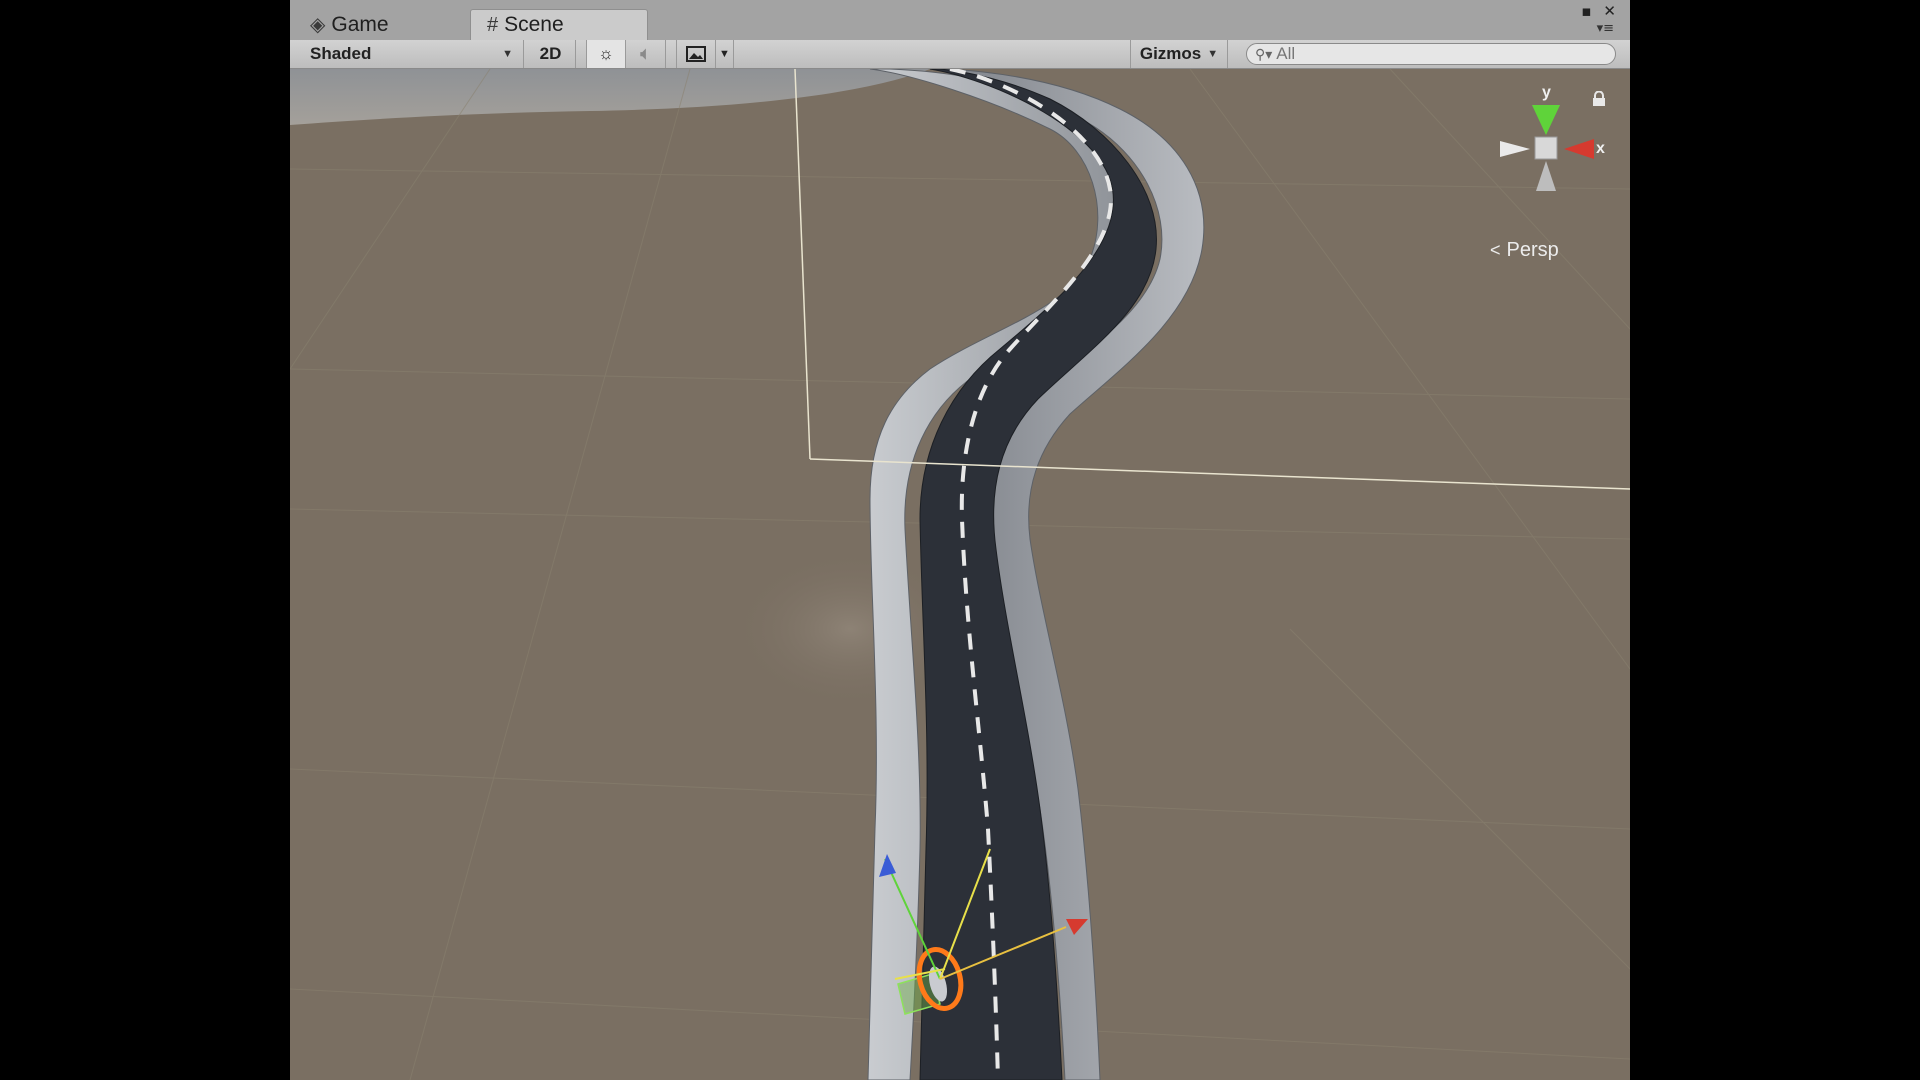 The height and width of the screenshot is (1080, 1920). I want to click on shading-mode-value: Shaded, so click(341, 53).